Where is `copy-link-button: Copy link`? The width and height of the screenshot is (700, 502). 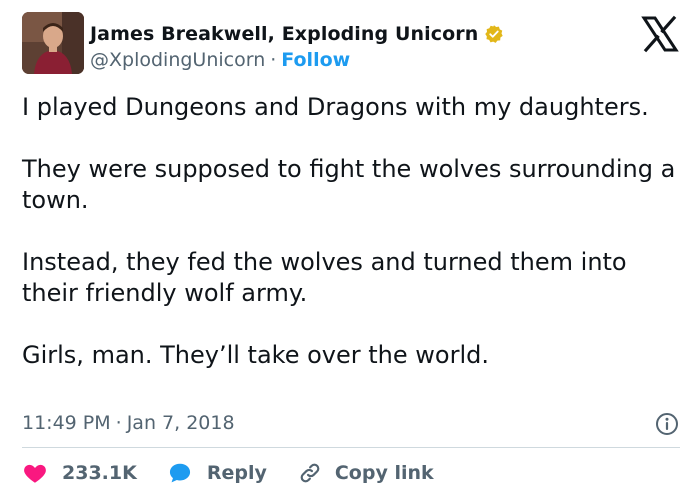
copy-link-button: Copy link is located at coordinates (365, 473).